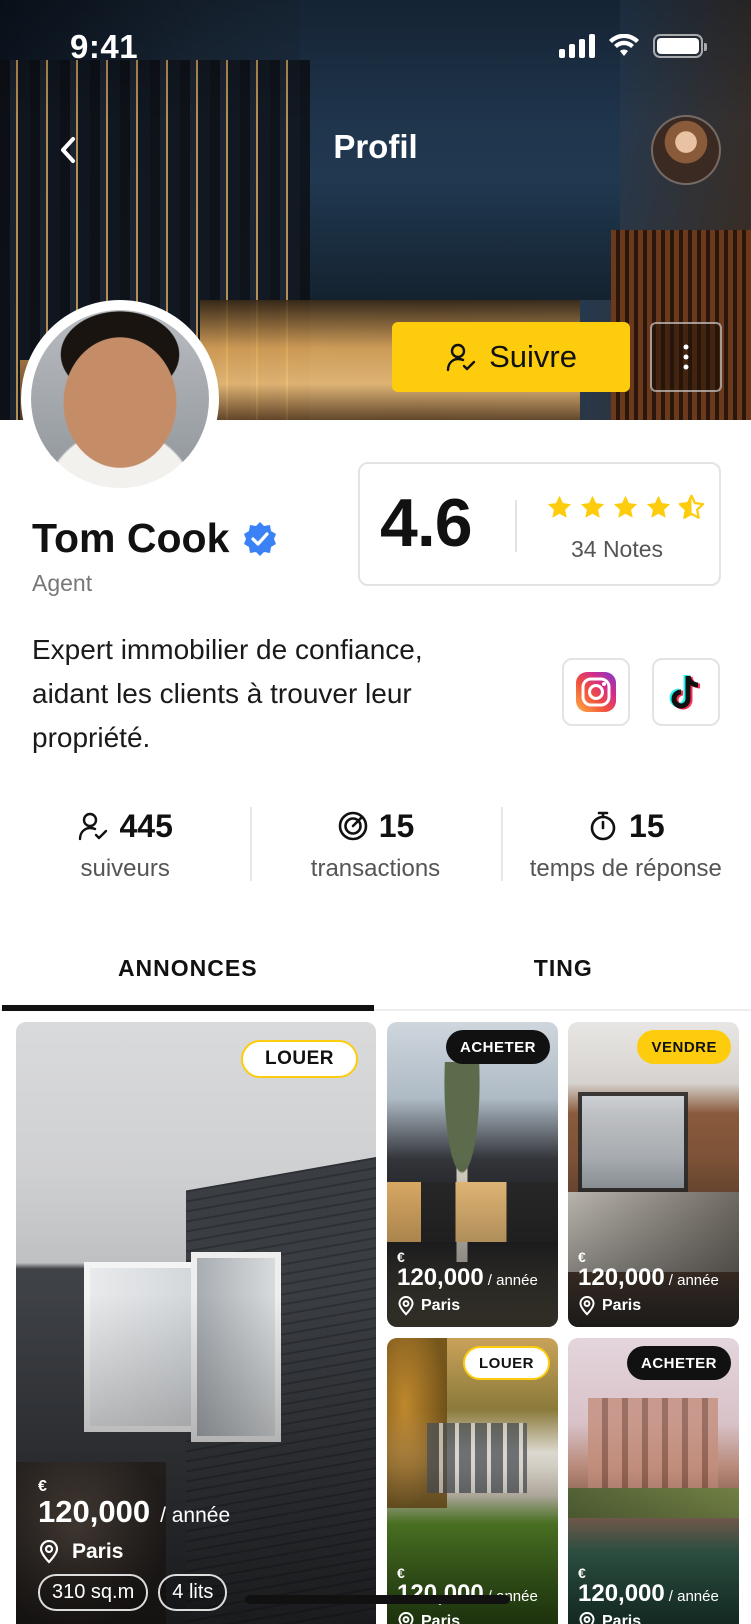 Image resolution: width=751 pixels, height=1624 pixels. I want to click on follow-button: Suivre, so click(511, 357).